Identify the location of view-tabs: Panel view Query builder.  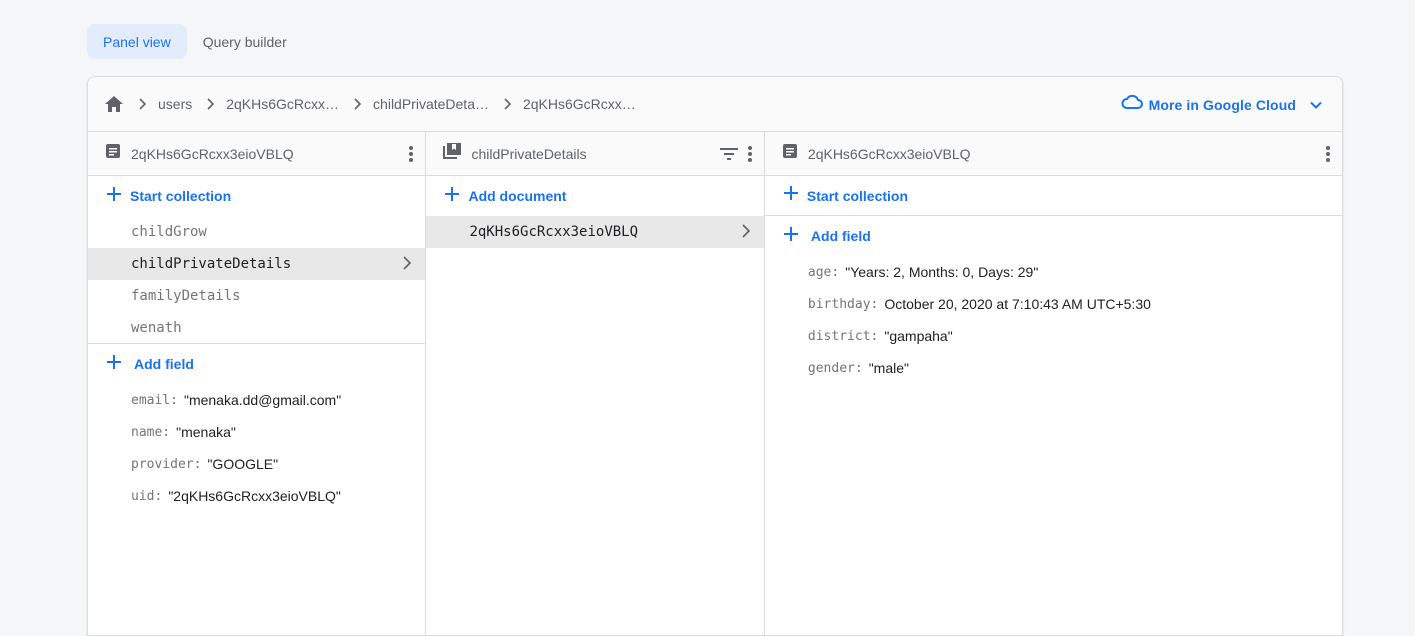
(195, 41).